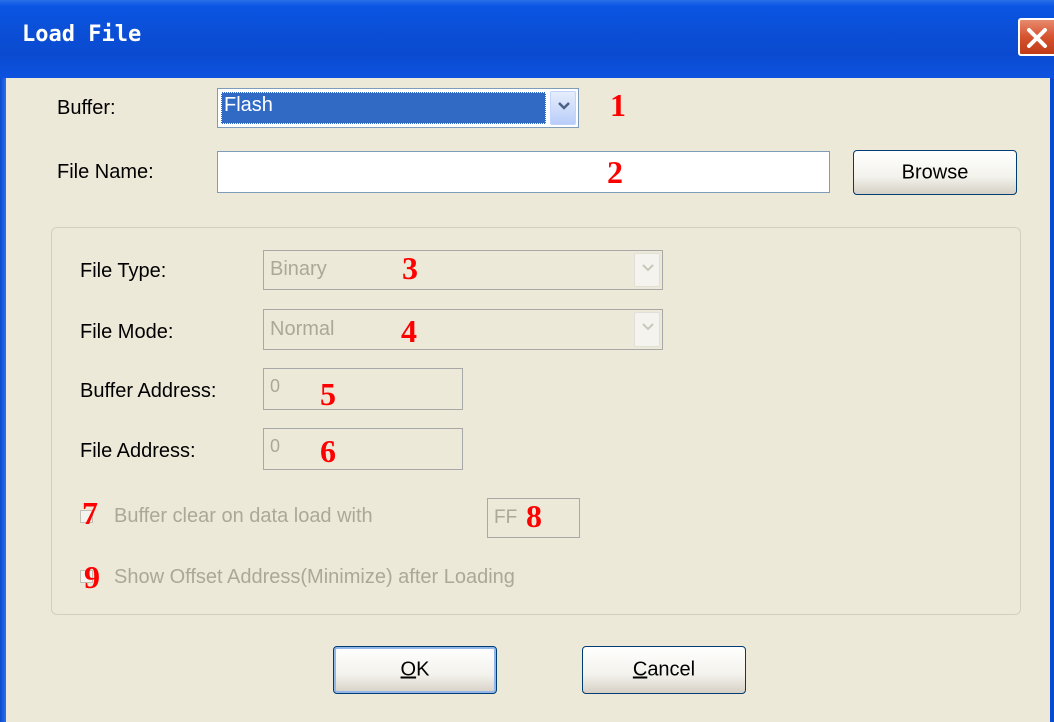 The image size is (1054, 722). I want to click on buffer-select-value: Flash, so click(383, 108).